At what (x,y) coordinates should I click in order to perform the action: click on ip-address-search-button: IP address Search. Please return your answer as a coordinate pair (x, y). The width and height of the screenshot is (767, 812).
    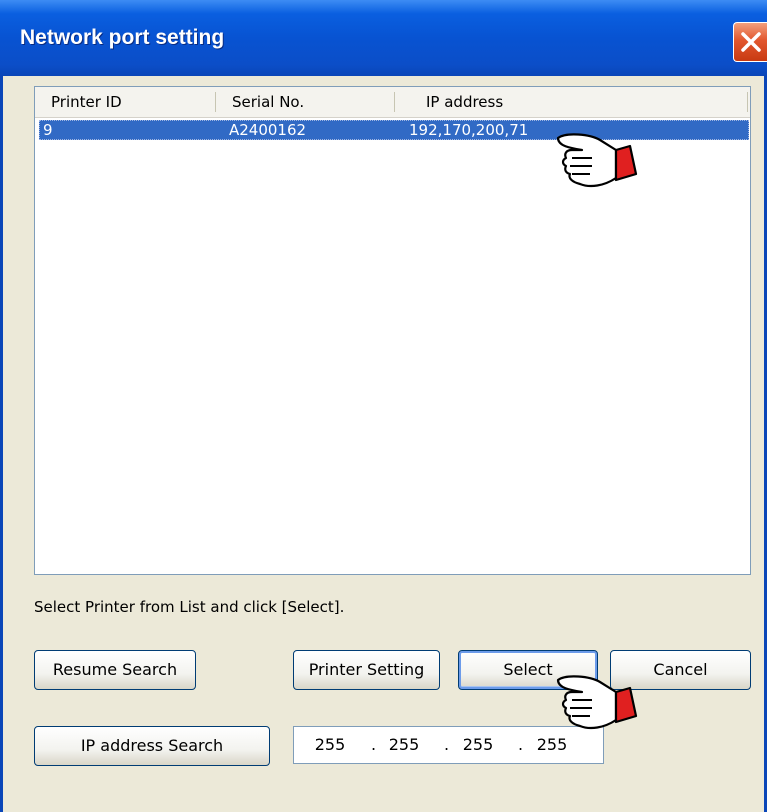
    Looking at the image, I should click on (152, 746).